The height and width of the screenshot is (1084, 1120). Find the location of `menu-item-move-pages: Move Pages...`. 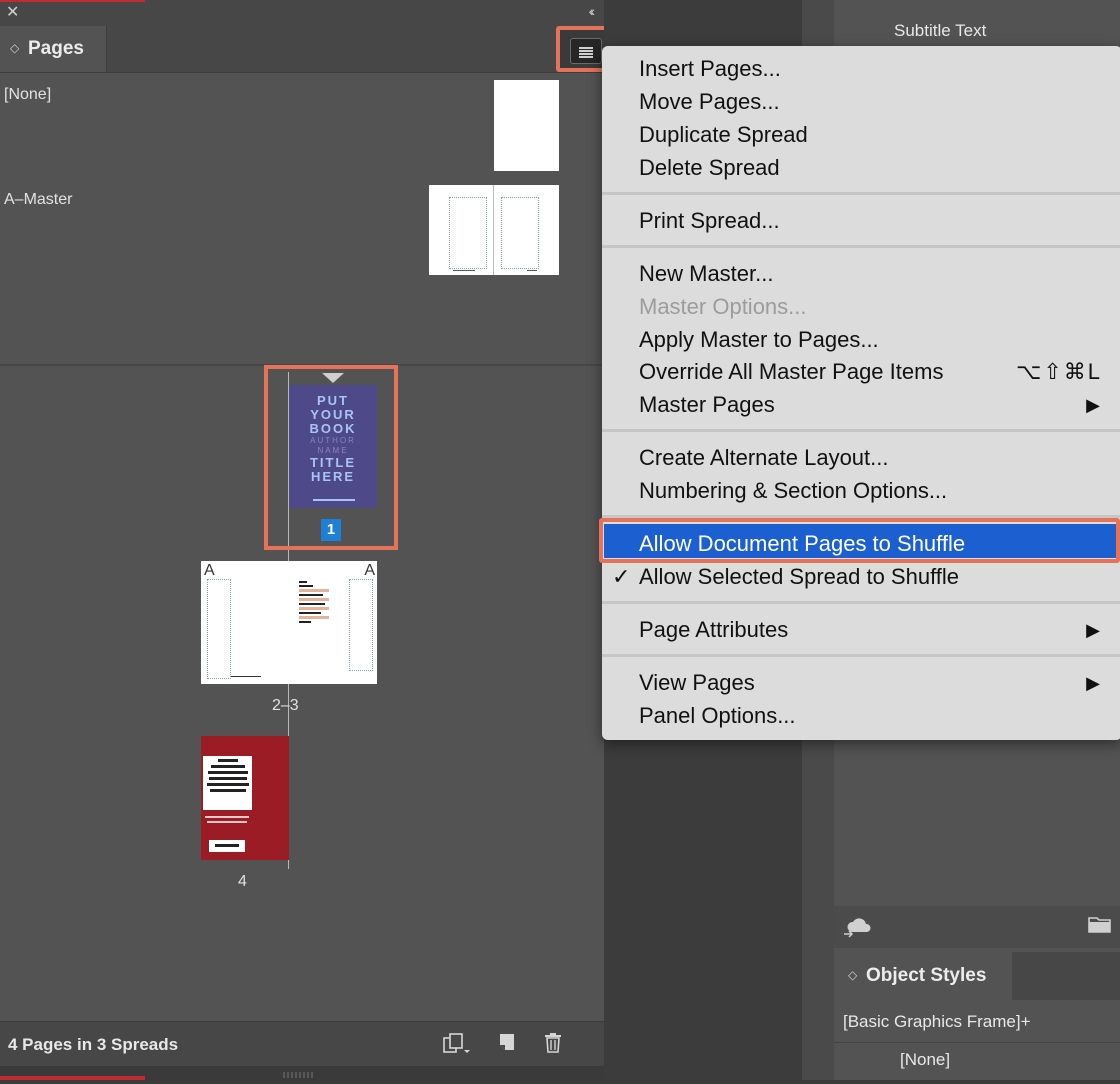

menu-item-move-pages: Move Pages... is located at coordinates (709, 102).